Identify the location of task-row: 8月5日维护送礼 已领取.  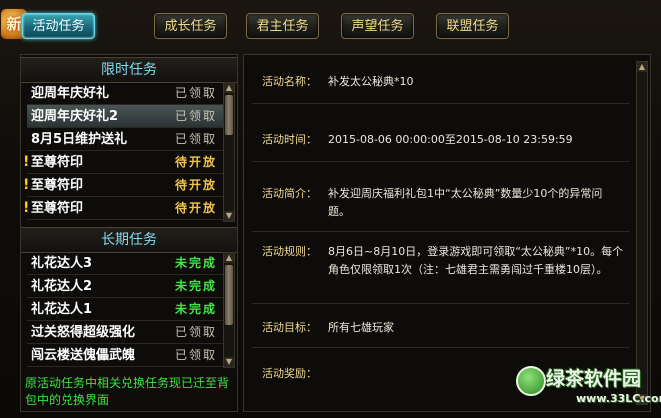
(125, 139).